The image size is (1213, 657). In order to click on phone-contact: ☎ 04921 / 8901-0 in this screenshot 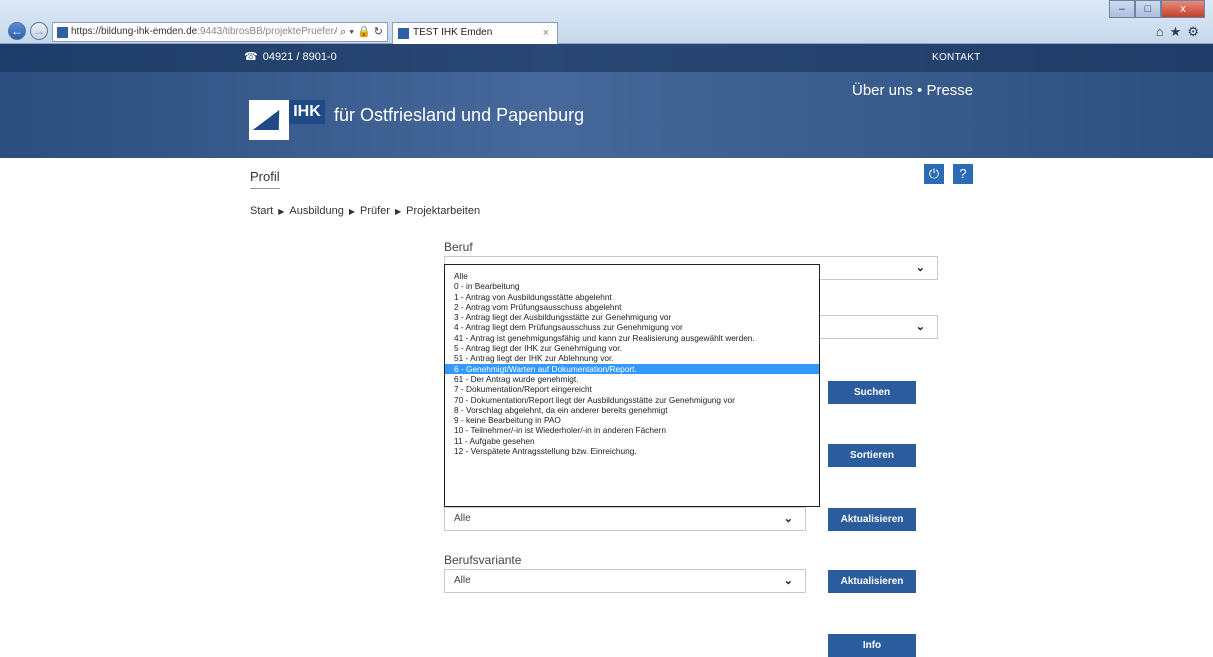, I will do `click(290, 56)`.